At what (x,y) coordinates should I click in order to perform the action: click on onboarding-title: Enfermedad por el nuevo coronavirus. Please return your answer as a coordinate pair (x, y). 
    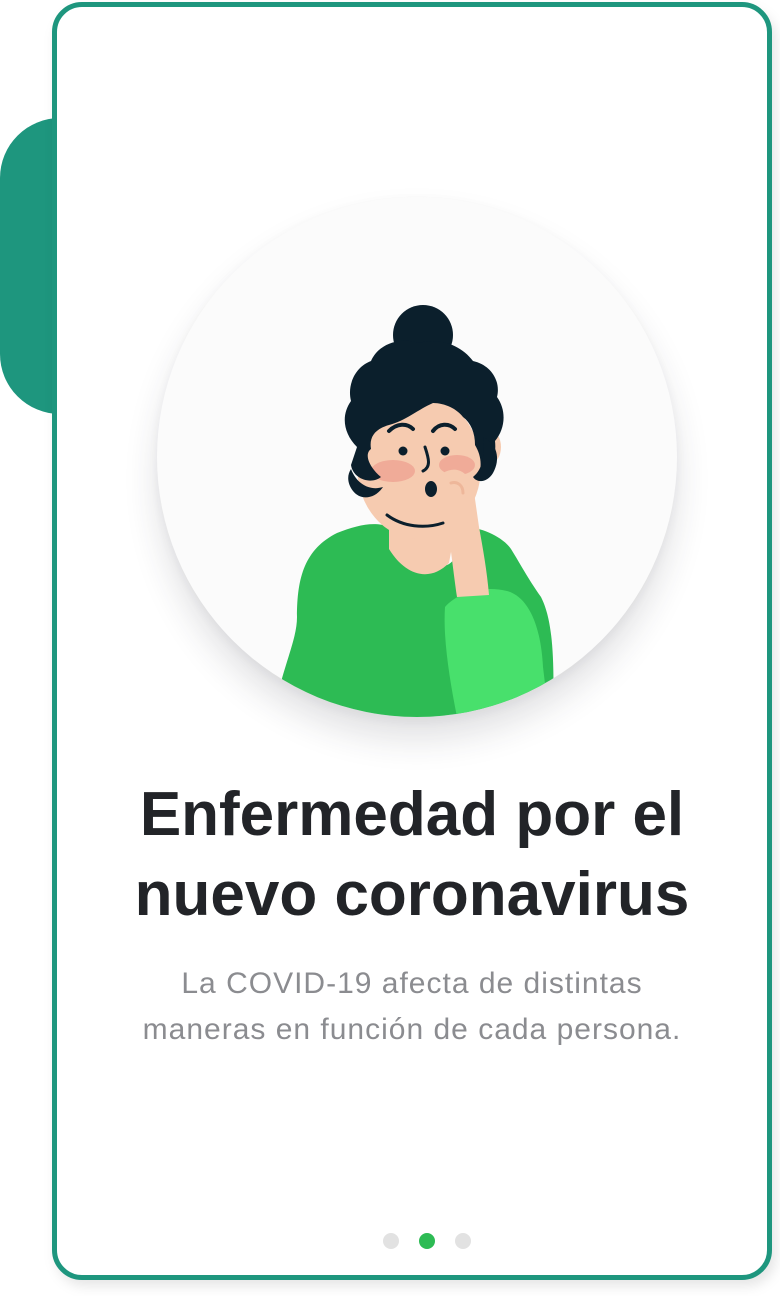
    Looking at the image, I should click on (412, 855).